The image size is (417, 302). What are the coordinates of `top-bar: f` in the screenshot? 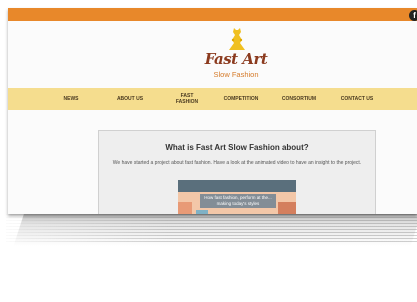 It's located at (212, 14).